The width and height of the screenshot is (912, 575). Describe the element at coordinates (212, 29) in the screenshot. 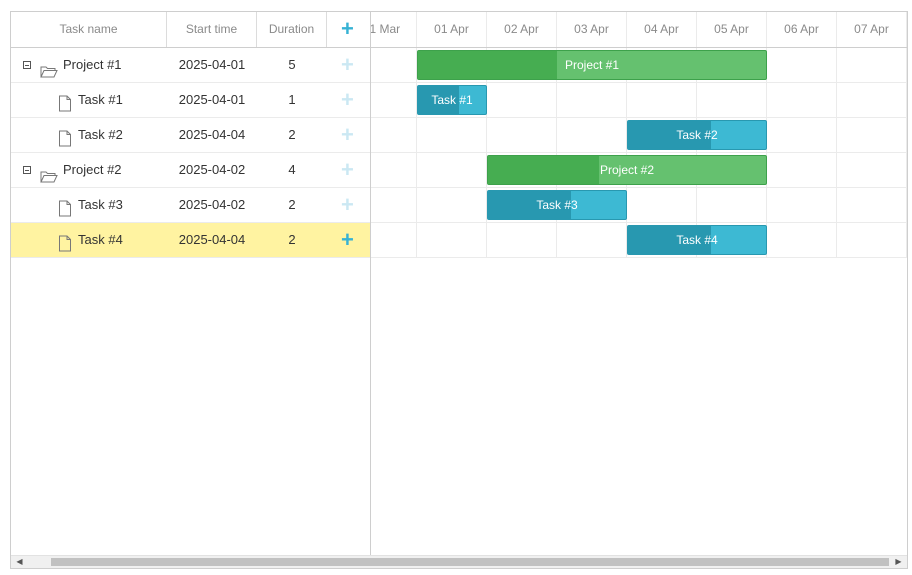

I see `column-header-start-time: Start time` at that location.